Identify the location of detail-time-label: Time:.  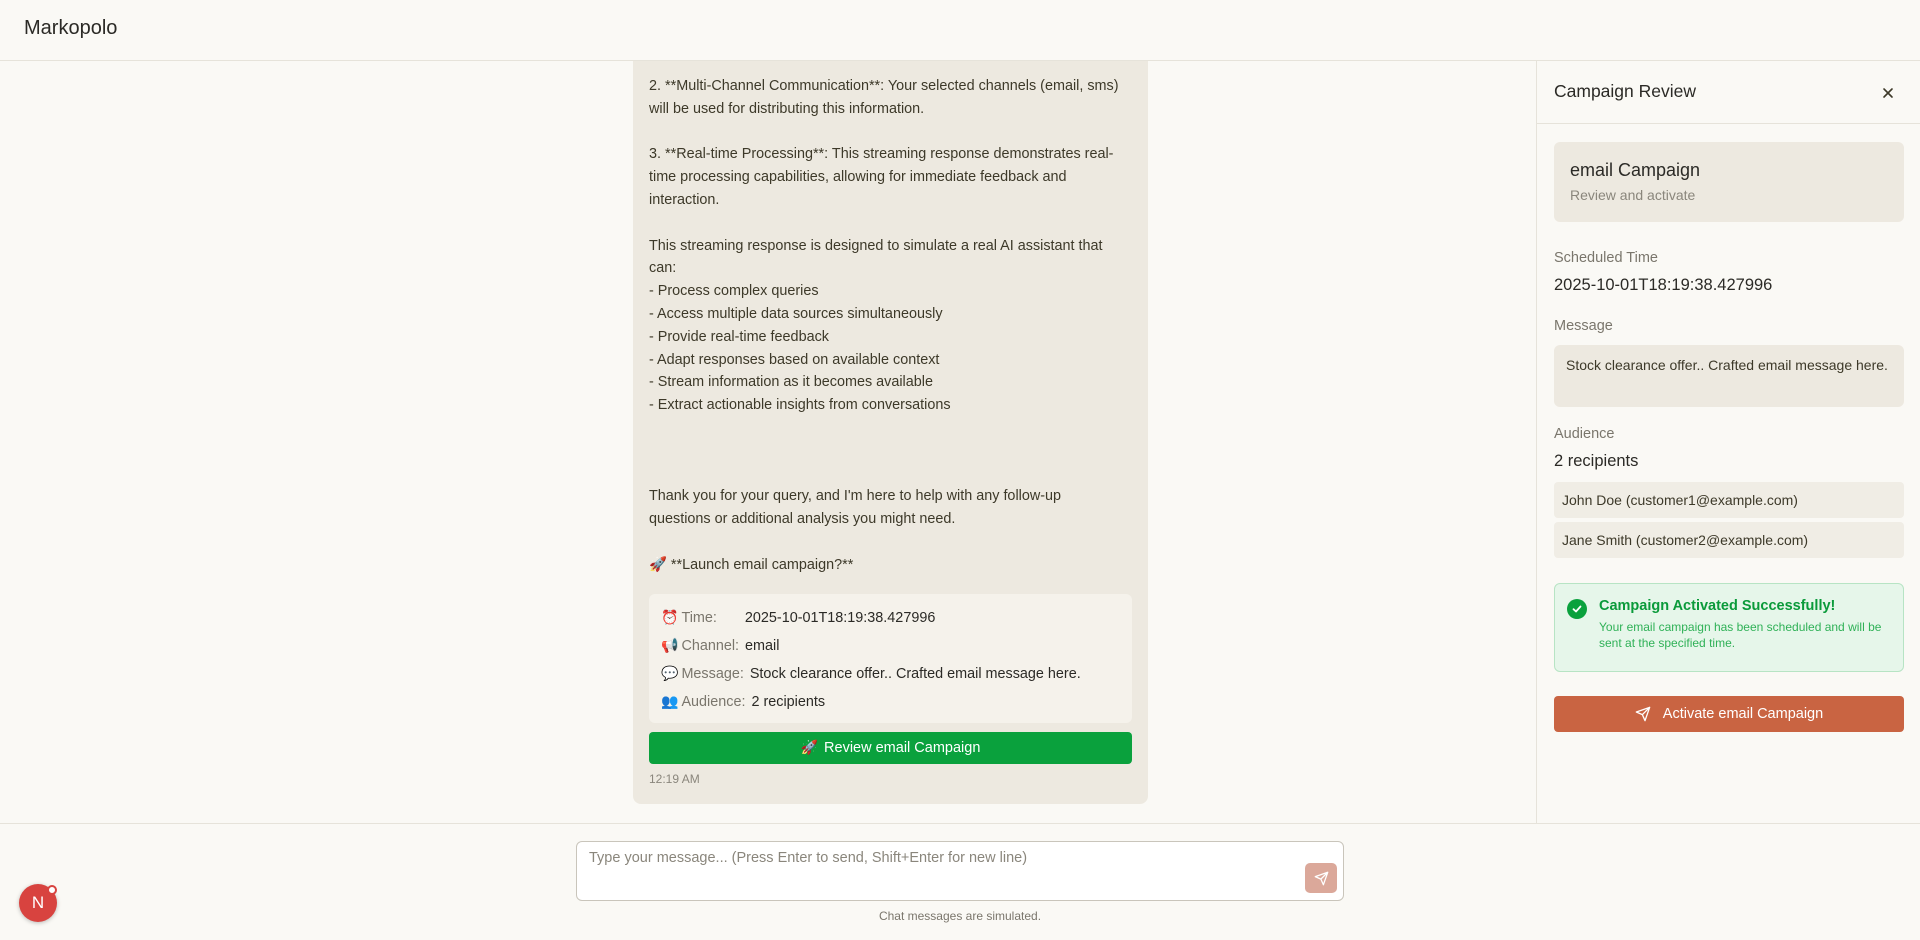
(699, 618).